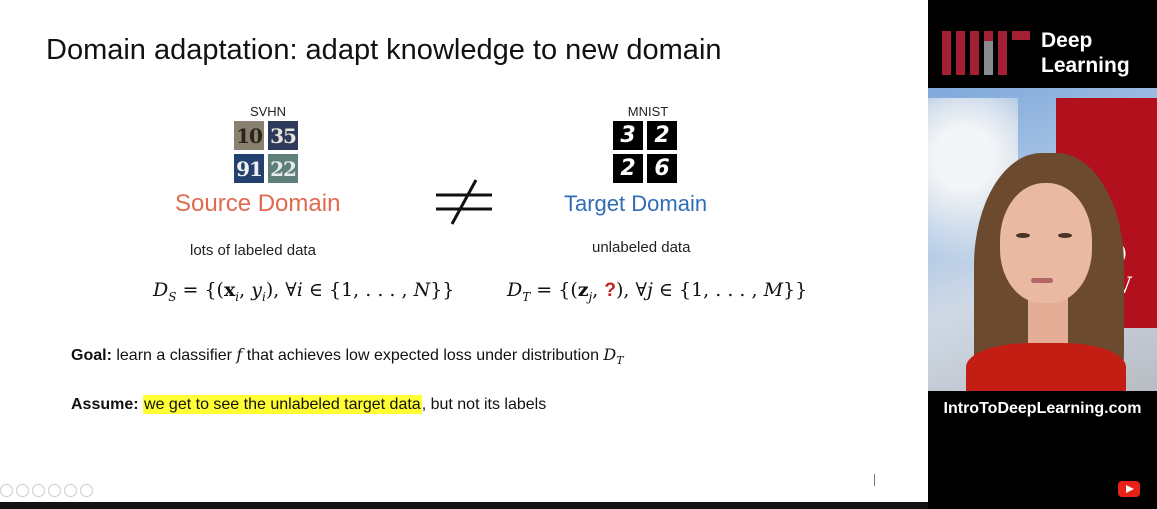  What do you see at coordinates (464, 505) in the screenshot?
I see `bottom-strip` at bounding box center [464, 505].